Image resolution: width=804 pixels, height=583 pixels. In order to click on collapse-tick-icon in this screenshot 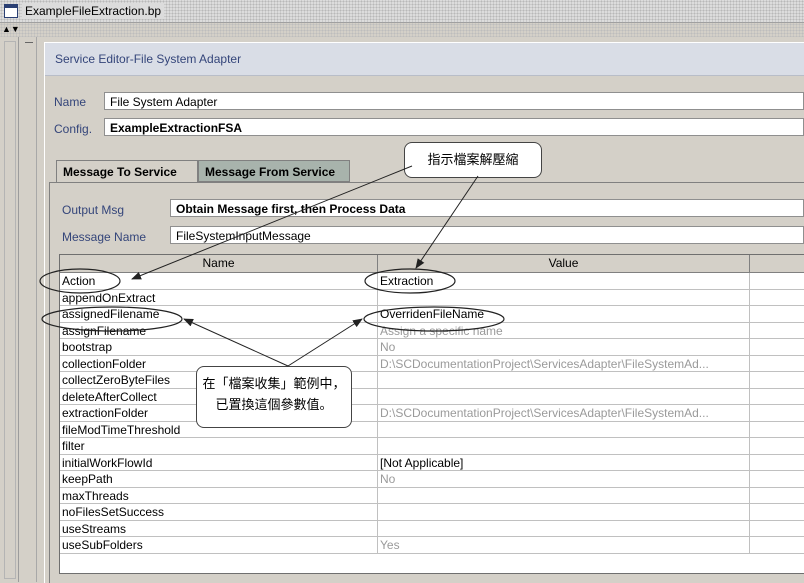, I will do `click(29, 42)`.